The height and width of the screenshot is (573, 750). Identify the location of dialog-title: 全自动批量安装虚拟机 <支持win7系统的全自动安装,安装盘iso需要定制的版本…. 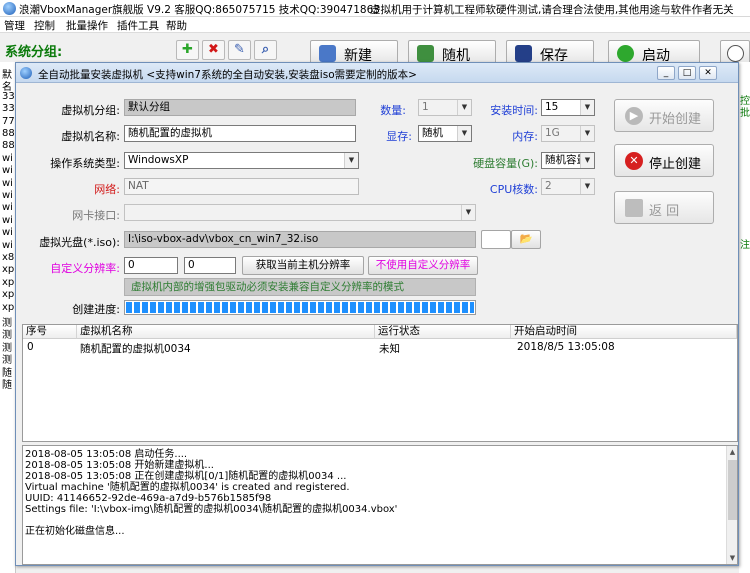
(227, 75).